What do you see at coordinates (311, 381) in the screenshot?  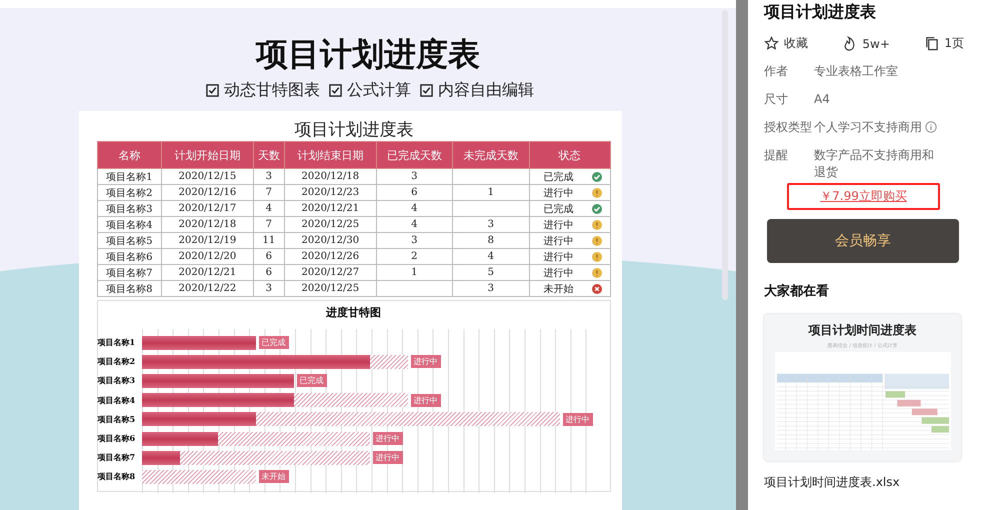 I see `status-tag: 已完成` at bounding box center [311, 381].